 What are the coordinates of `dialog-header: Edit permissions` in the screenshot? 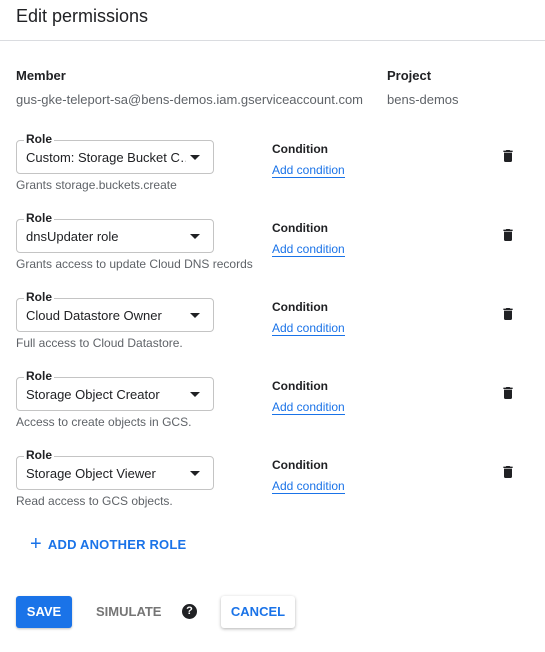 It's located at (272, 20).